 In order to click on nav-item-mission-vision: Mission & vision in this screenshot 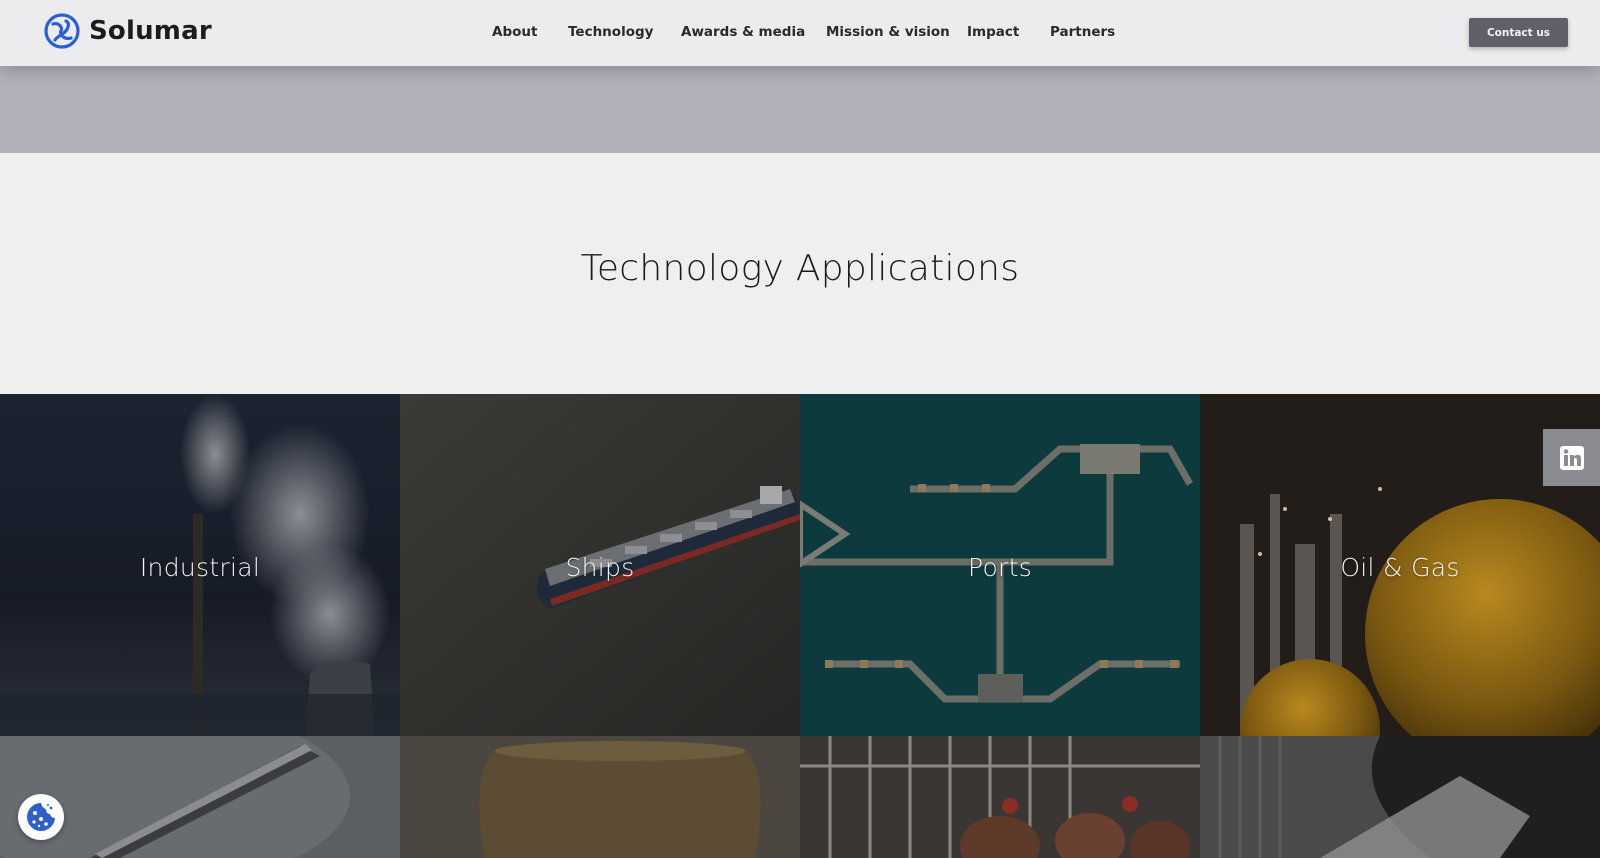, I will do `click(888, 32)`.